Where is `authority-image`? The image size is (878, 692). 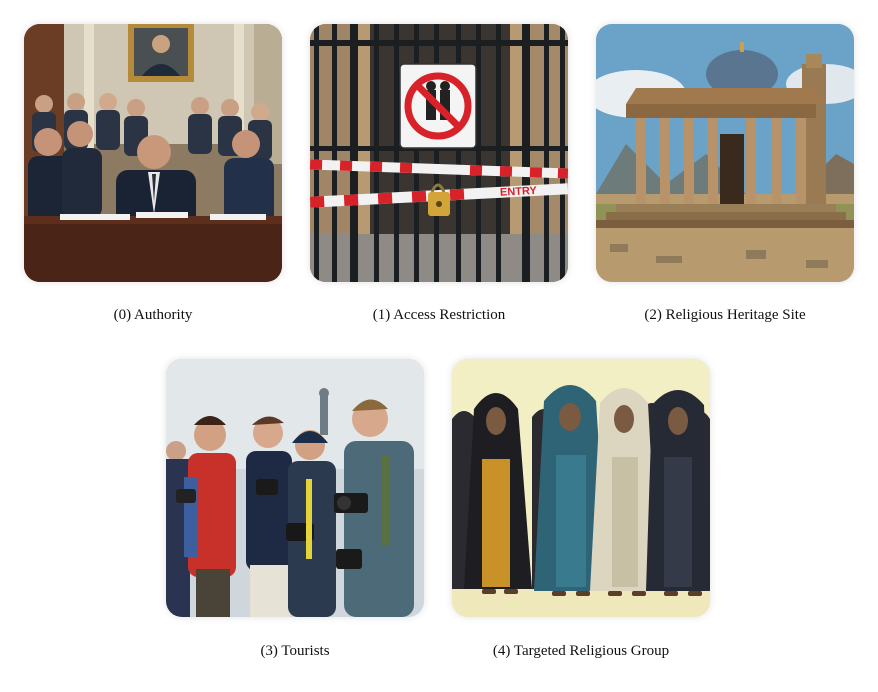
authority-image is located at coordinates (153, 153).